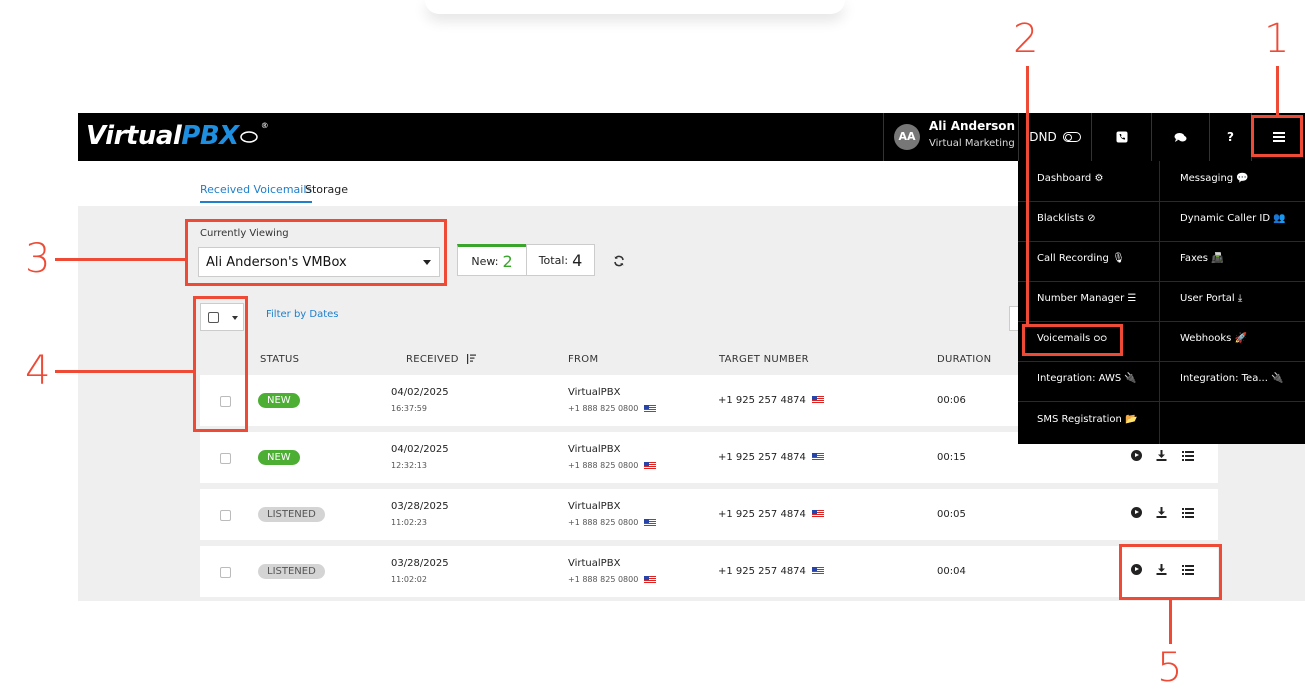 This screenshot has height=699, width=1305. I want to click on menu-item-call-recording: Call Recording 🎙, so click(1081, 258).